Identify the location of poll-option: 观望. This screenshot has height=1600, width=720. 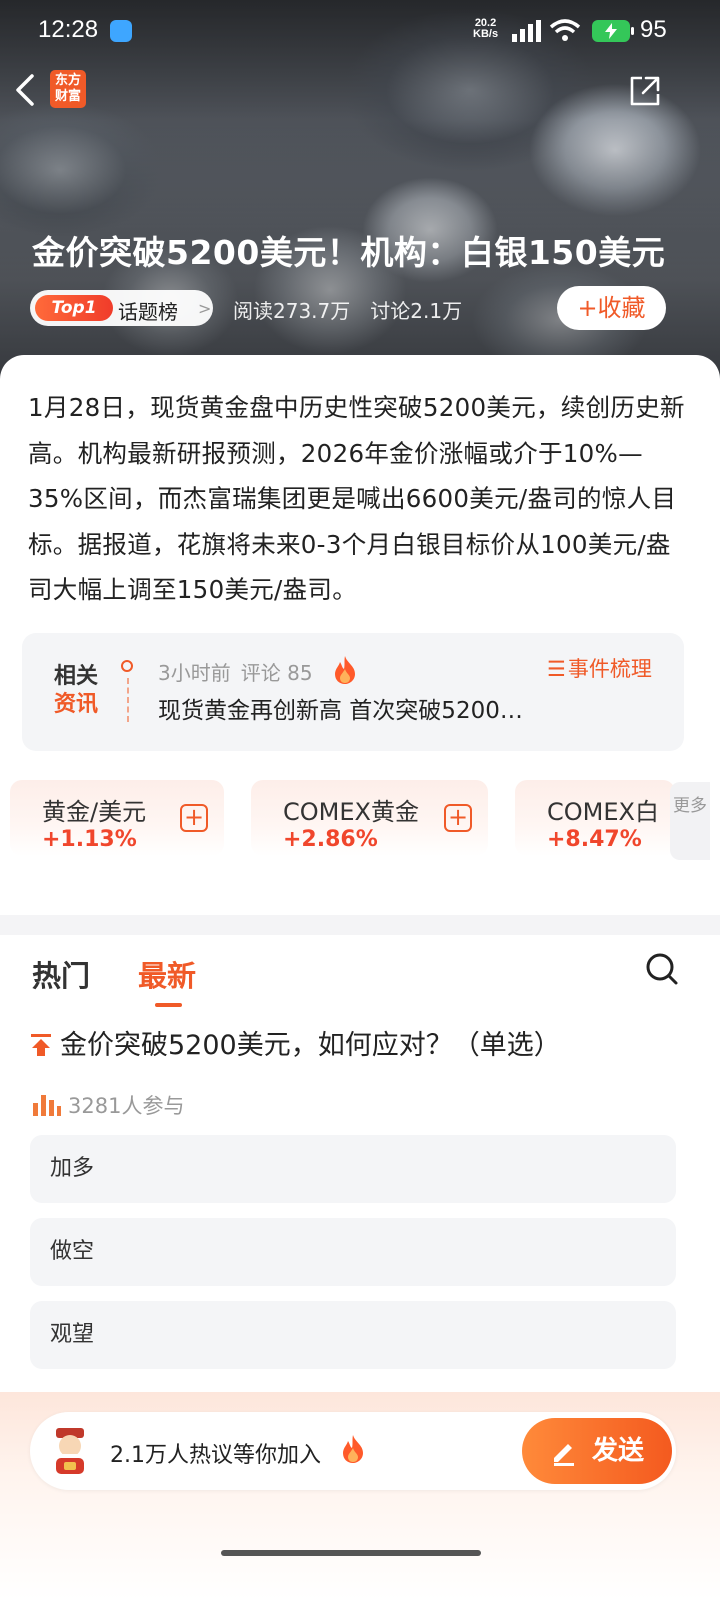
(353, 1335).